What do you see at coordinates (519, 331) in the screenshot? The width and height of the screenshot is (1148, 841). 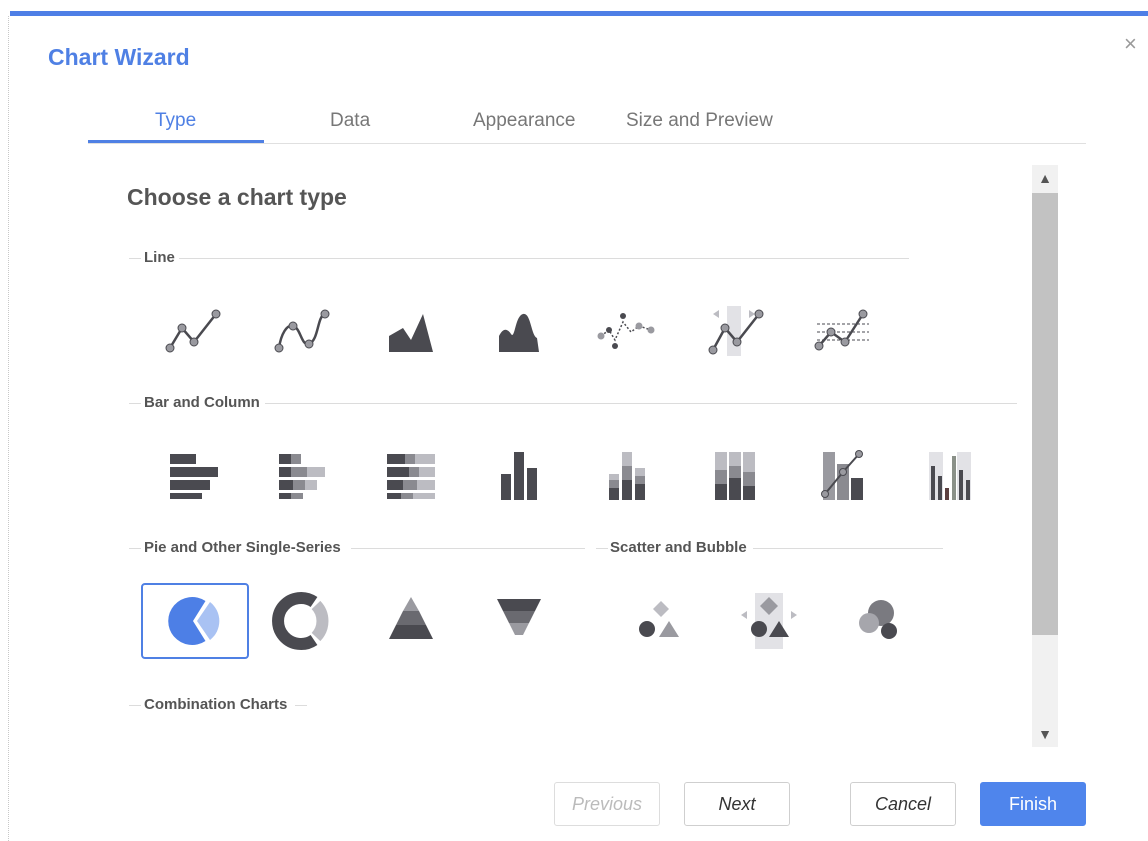 I see `smooth-area-icon` at bounding box center [519, 331].